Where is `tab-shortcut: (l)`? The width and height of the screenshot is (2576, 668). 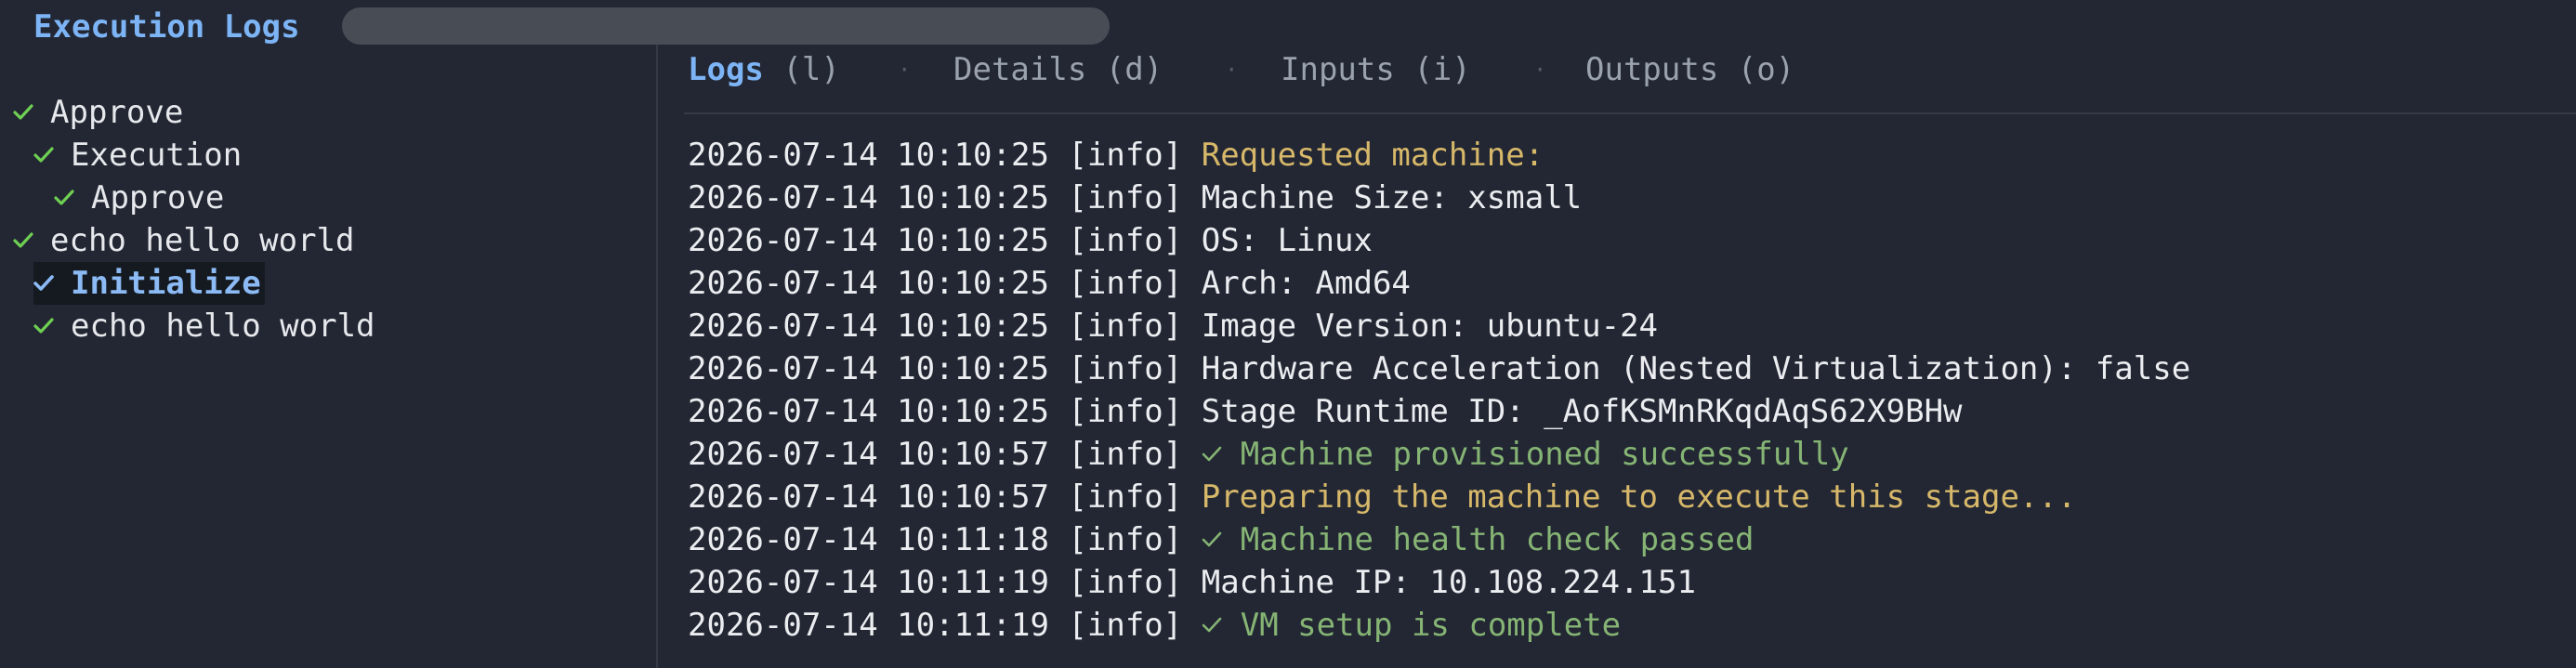
tab-shortcut: (l) is located at coordinates (811, 70).